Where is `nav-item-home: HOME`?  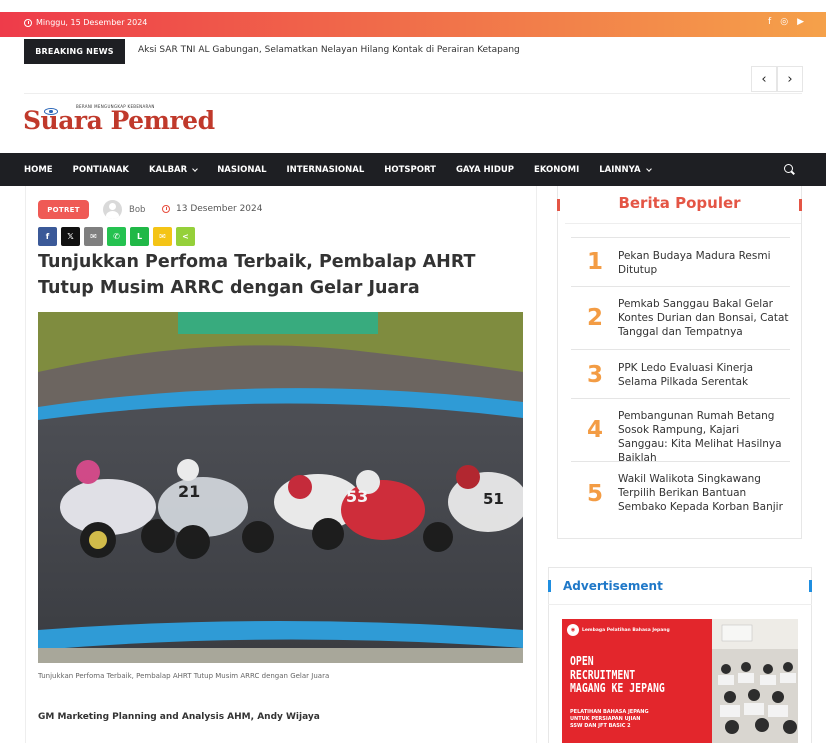 nav-item-home: HOME is located at coordinates (38, 170).